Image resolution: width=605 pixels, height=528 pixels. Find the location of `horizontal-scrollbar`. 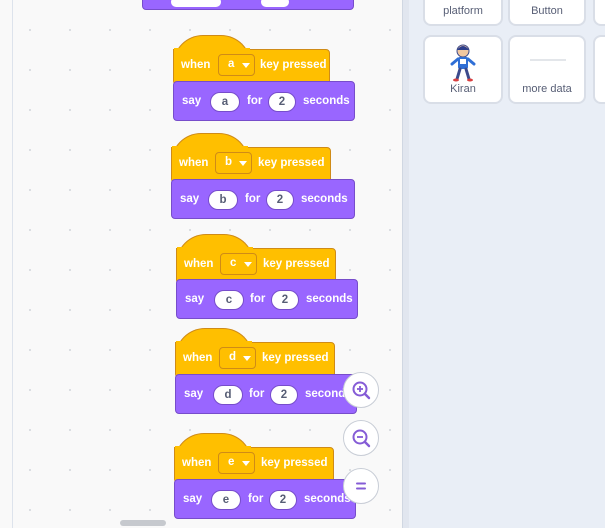

horizontal-scrollbar is located at coordinates (143, 523).